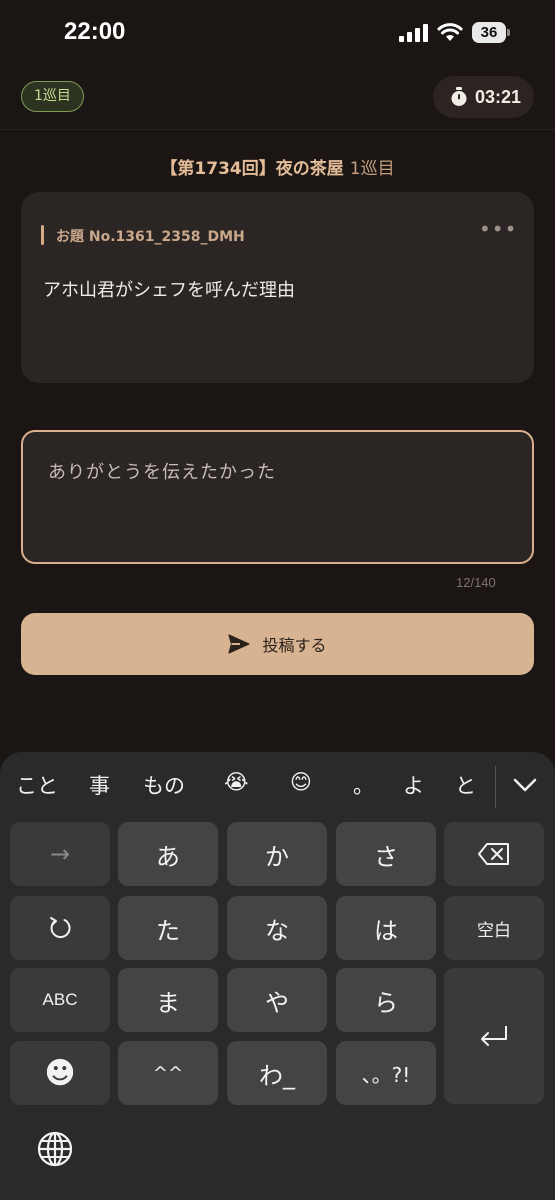 This screenshot has width=555, height=1200. I want to click on key-ha: は, so click(386, 928).